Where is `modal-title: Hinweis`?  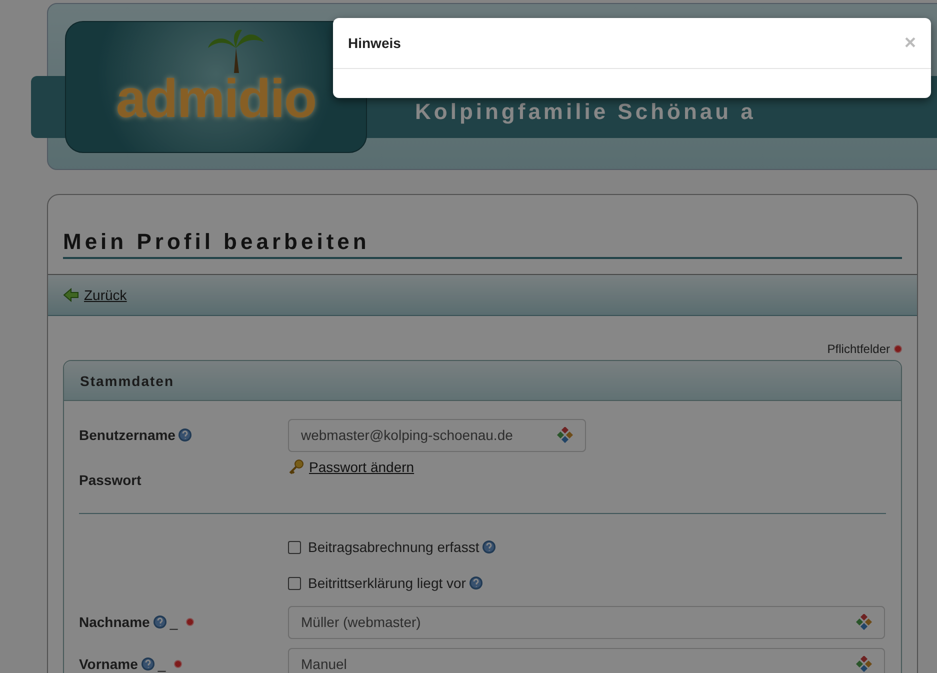 modal-title: Hinweis is located at coordinates (374, 43).